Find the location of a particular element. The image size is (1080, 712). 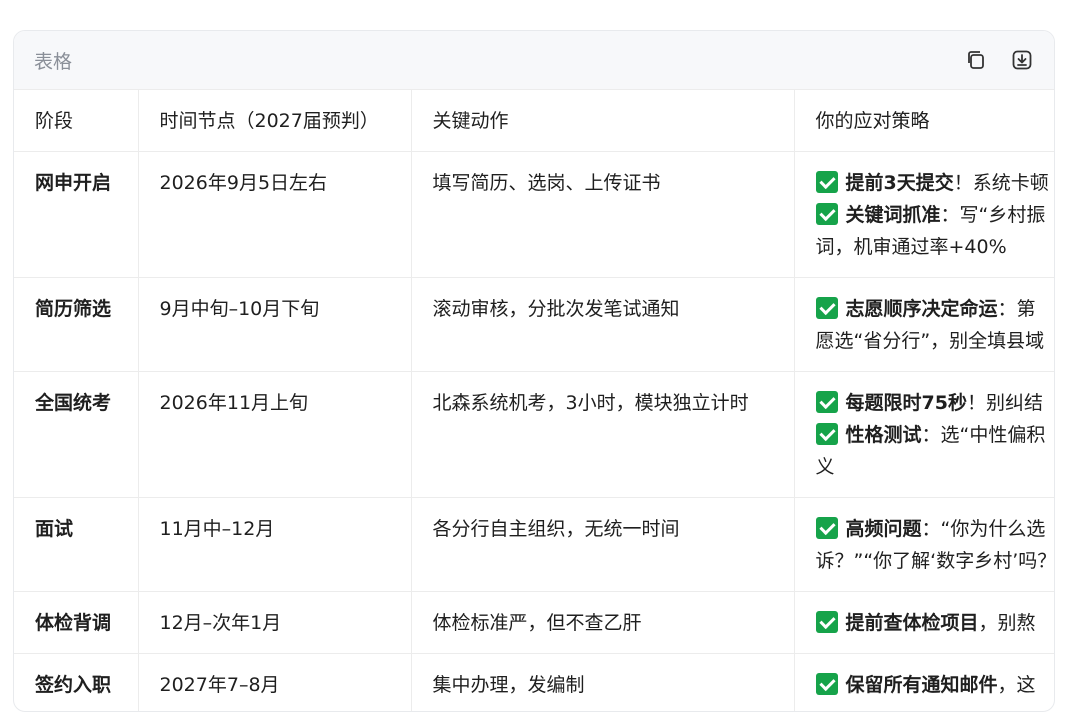

strategy-line: 保留所有通知邮件，这 is located at coordinates (935, 685).